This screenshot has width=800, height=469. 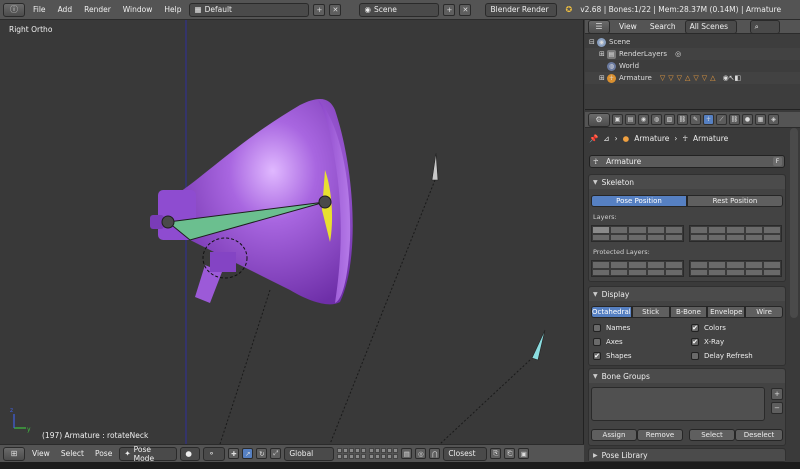 I want to click on texture-tab-icon: ▦, so click(x=760, y=119).